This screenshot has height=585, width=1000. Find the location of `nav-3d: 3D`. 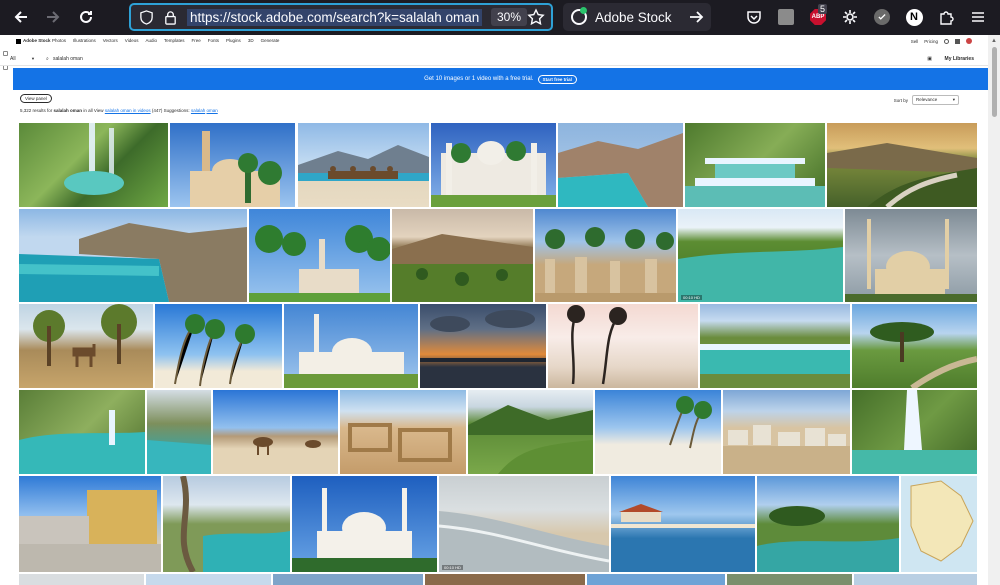

nav-3d: 3D is located at coordinates (251, 40).